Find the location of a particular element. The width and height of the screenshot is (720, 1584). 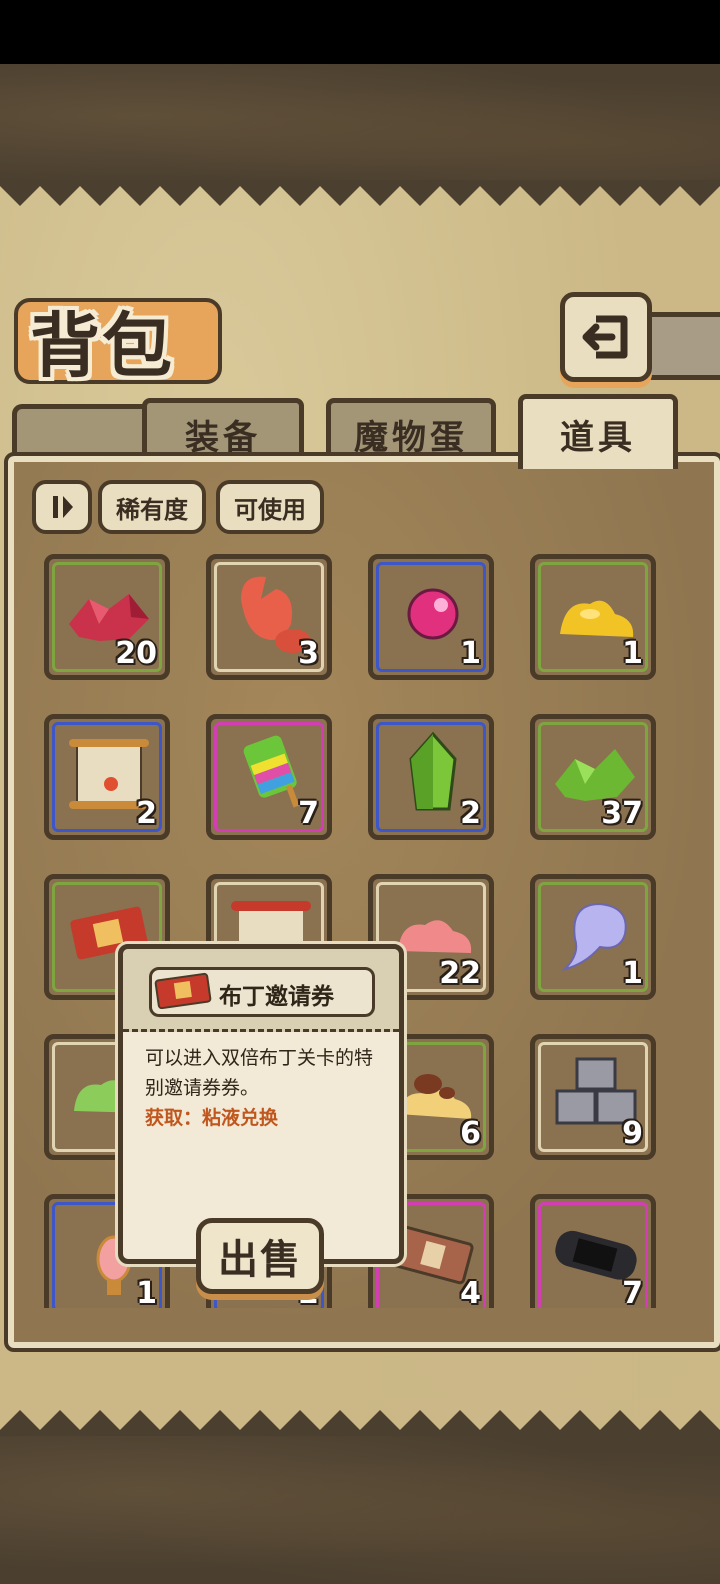

item-slot-crab-claw: 3 is located at coordinates (269, 617).